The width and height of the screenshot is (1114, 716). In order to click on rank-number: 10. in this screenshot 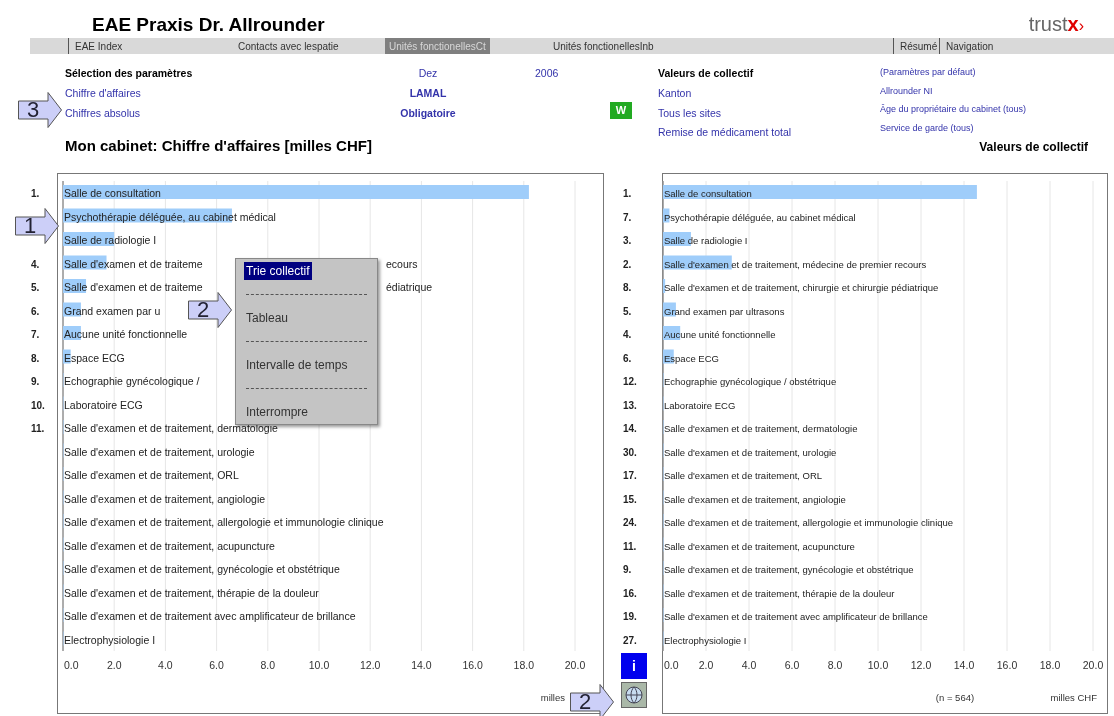, I will do `click(38, 405)`.